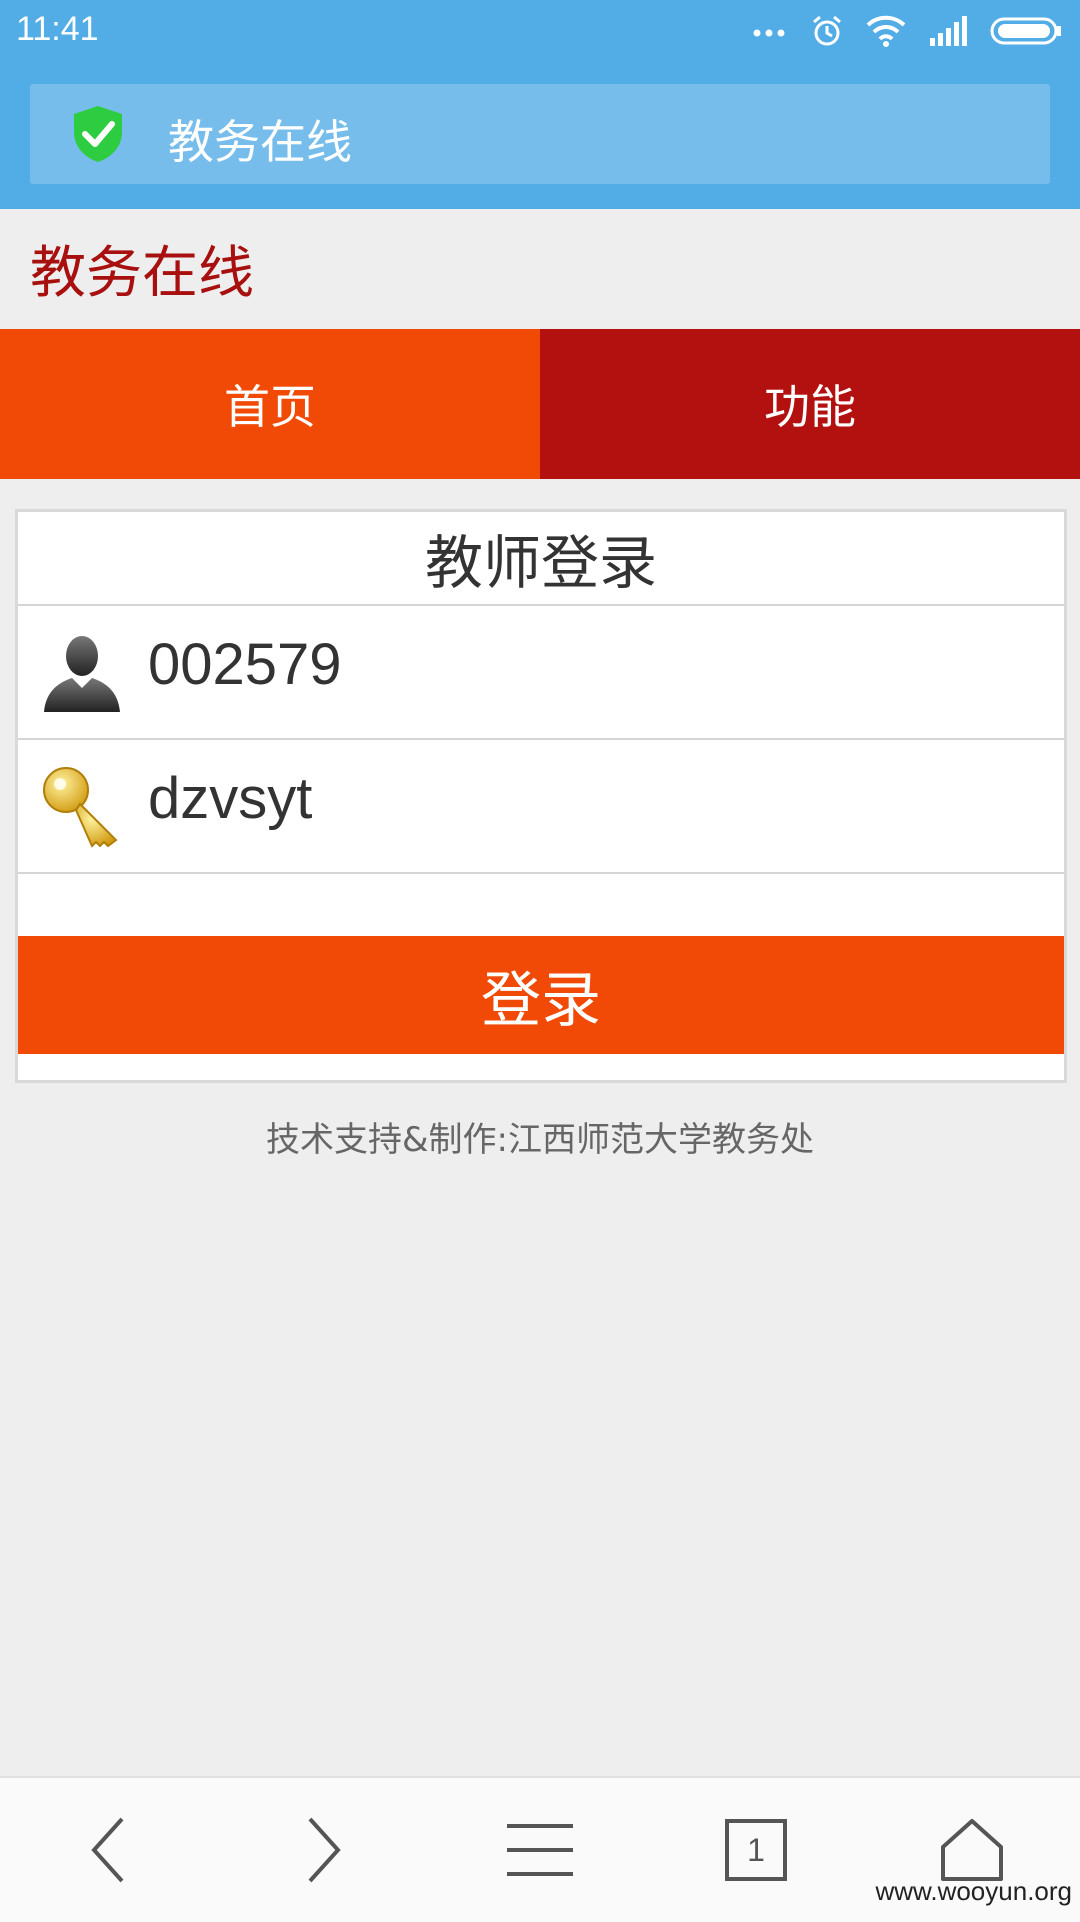  I want to click on tabs-icon: 1, so click(756, 1850).